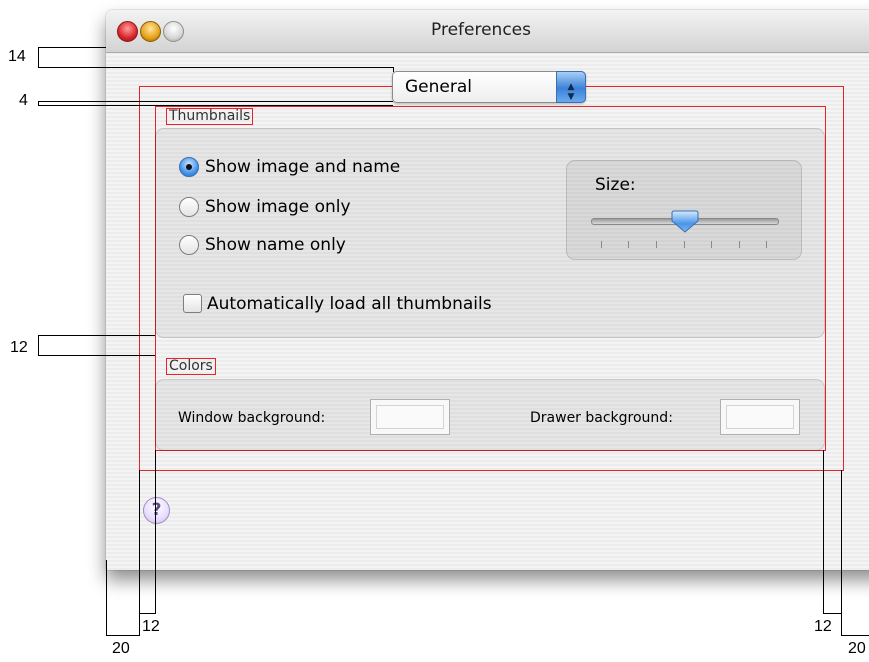  Describe the element at coordinates (438, 87) in the screenshot. I see `popup-selected-label: General` at that location.